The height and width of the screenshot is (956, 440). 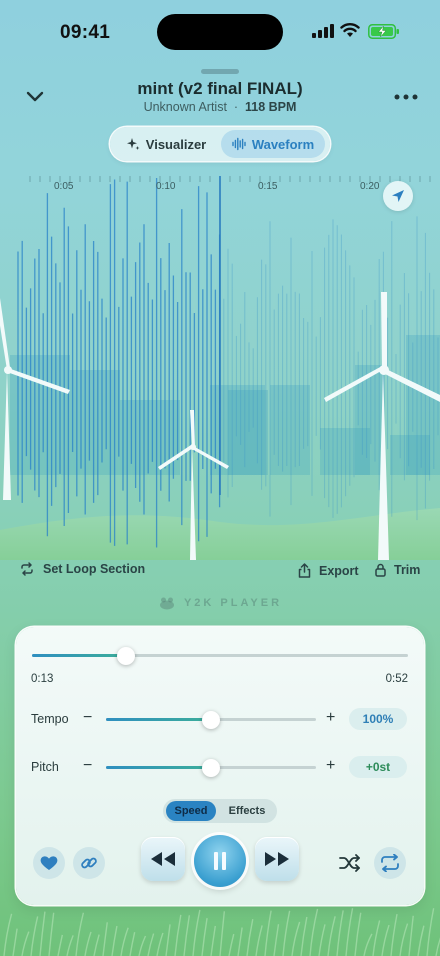 I want to click on track-bpm: 118 BPM, so click(x=271, y=107).